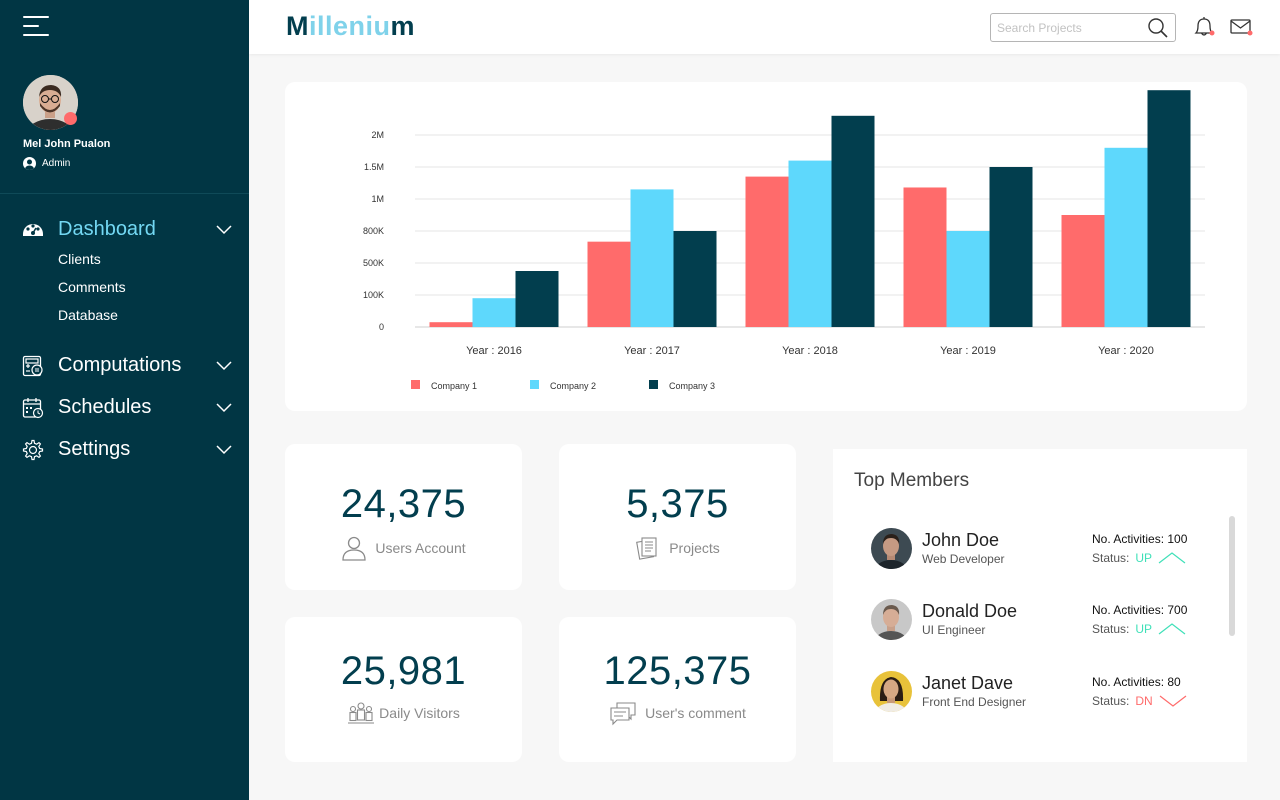  Describe the element at coordinates (107, 229) in the screenshot. I see `sidebar-item-label: Dashboard` at that location.